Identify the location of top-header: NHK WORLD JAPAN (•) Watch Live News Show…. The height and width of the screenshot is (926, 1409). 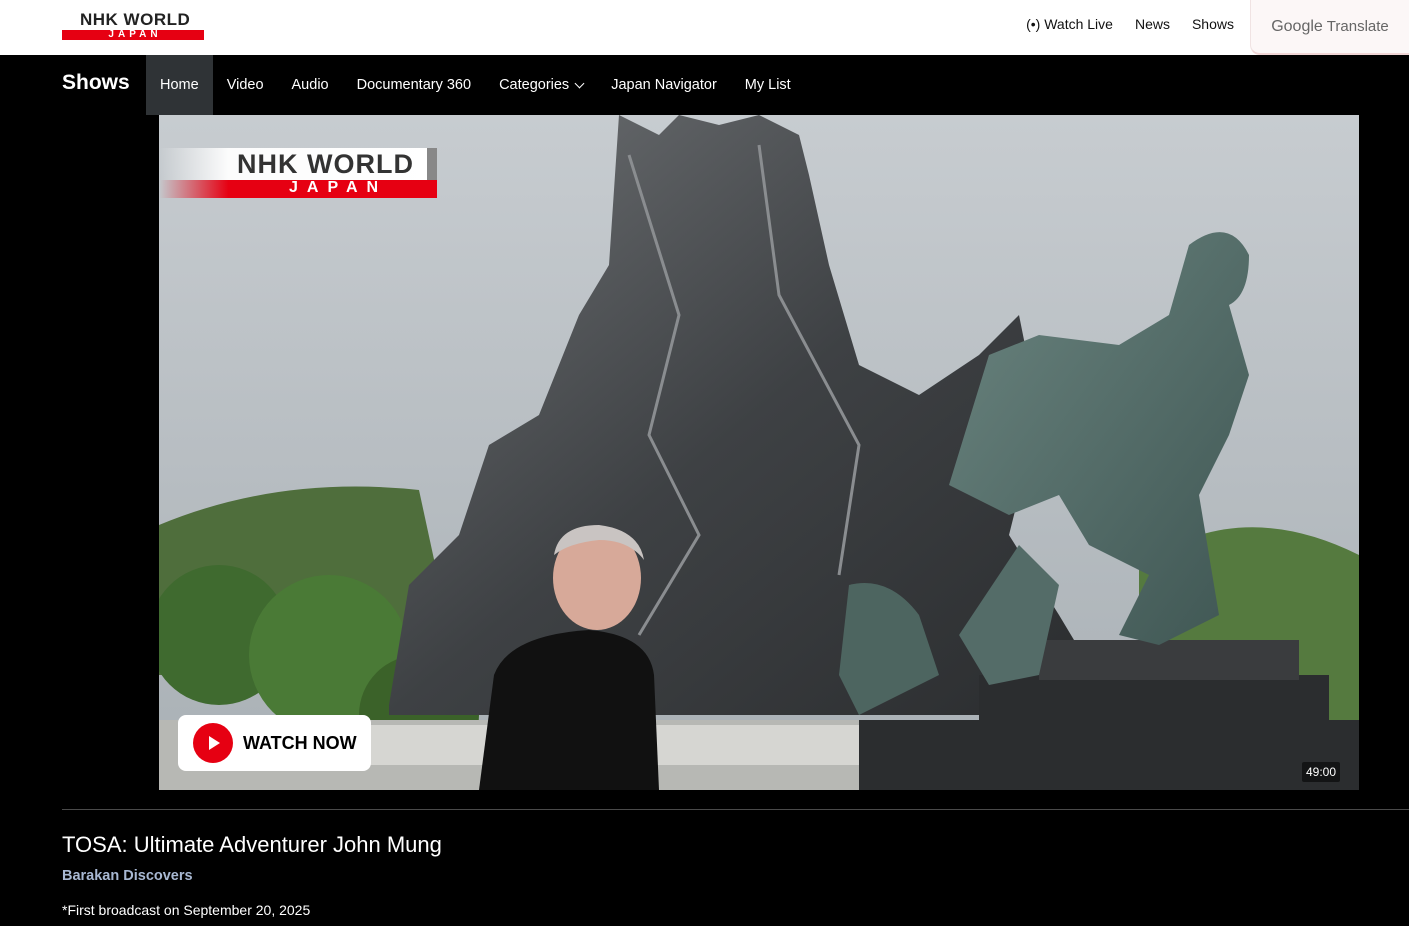
(704, 27).